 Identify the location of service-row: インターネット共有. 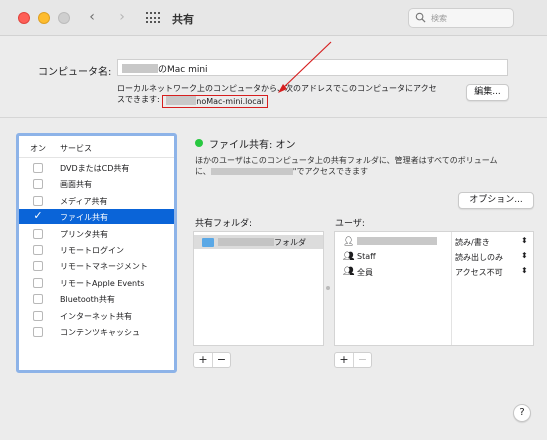
(96, 315).